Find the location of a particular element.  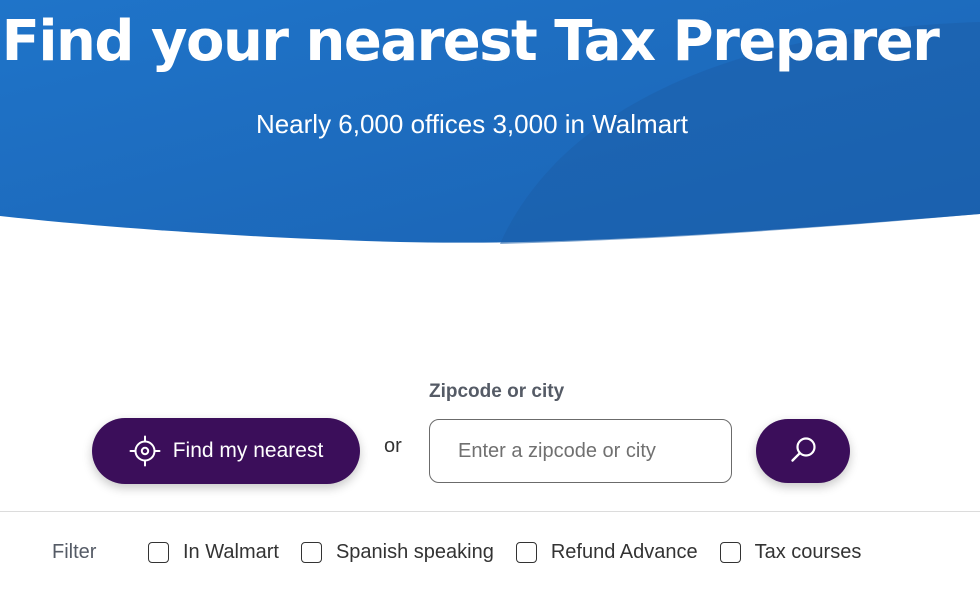

filter-label: Filter is located at coordinates (74, 551).